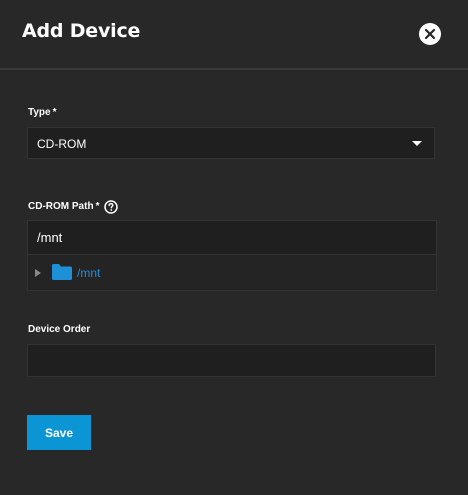 This screenshot has height=495, width=468. I want to click on cdrom-path-label: CD-ROM Path *, so click(63, 206).